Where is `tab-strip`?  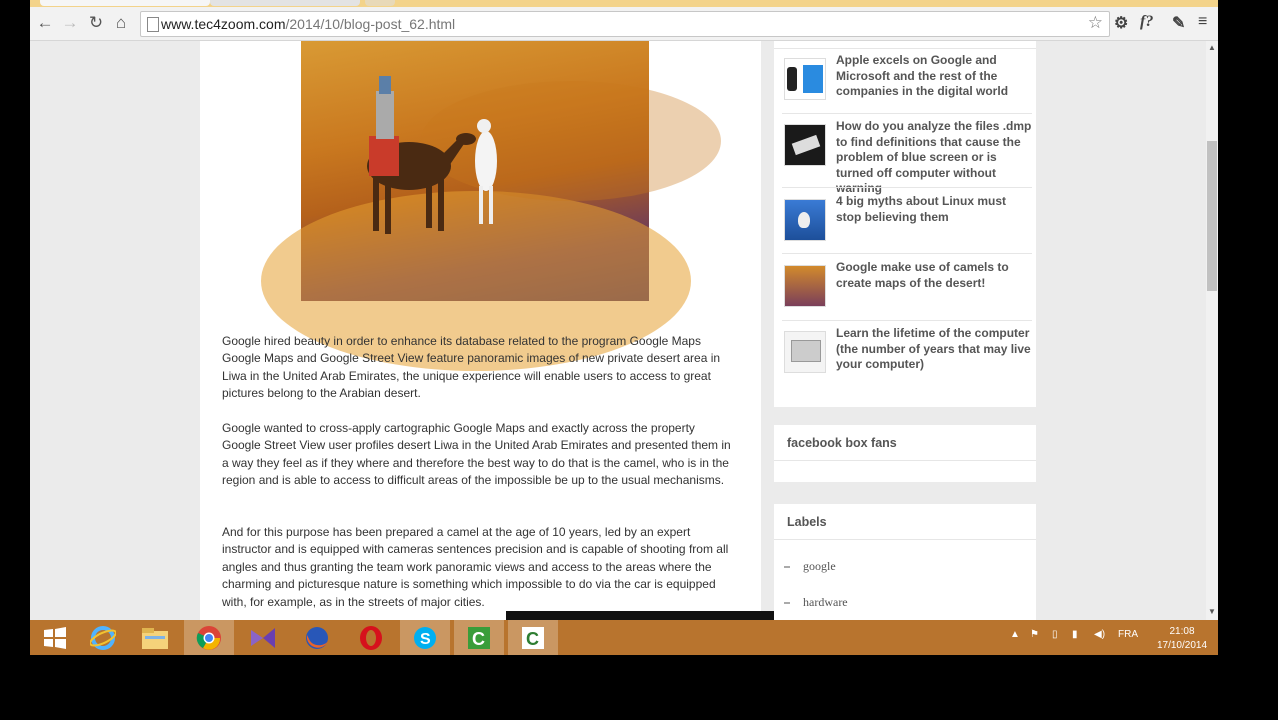
tab-strip is located at coordinates (624, 3).